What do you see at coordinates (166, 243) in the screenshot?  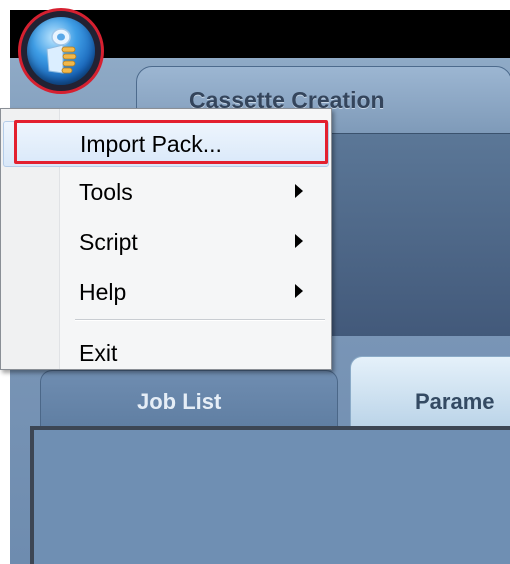 I see `menu-item-script: Script` at bounding box center [166, 243].